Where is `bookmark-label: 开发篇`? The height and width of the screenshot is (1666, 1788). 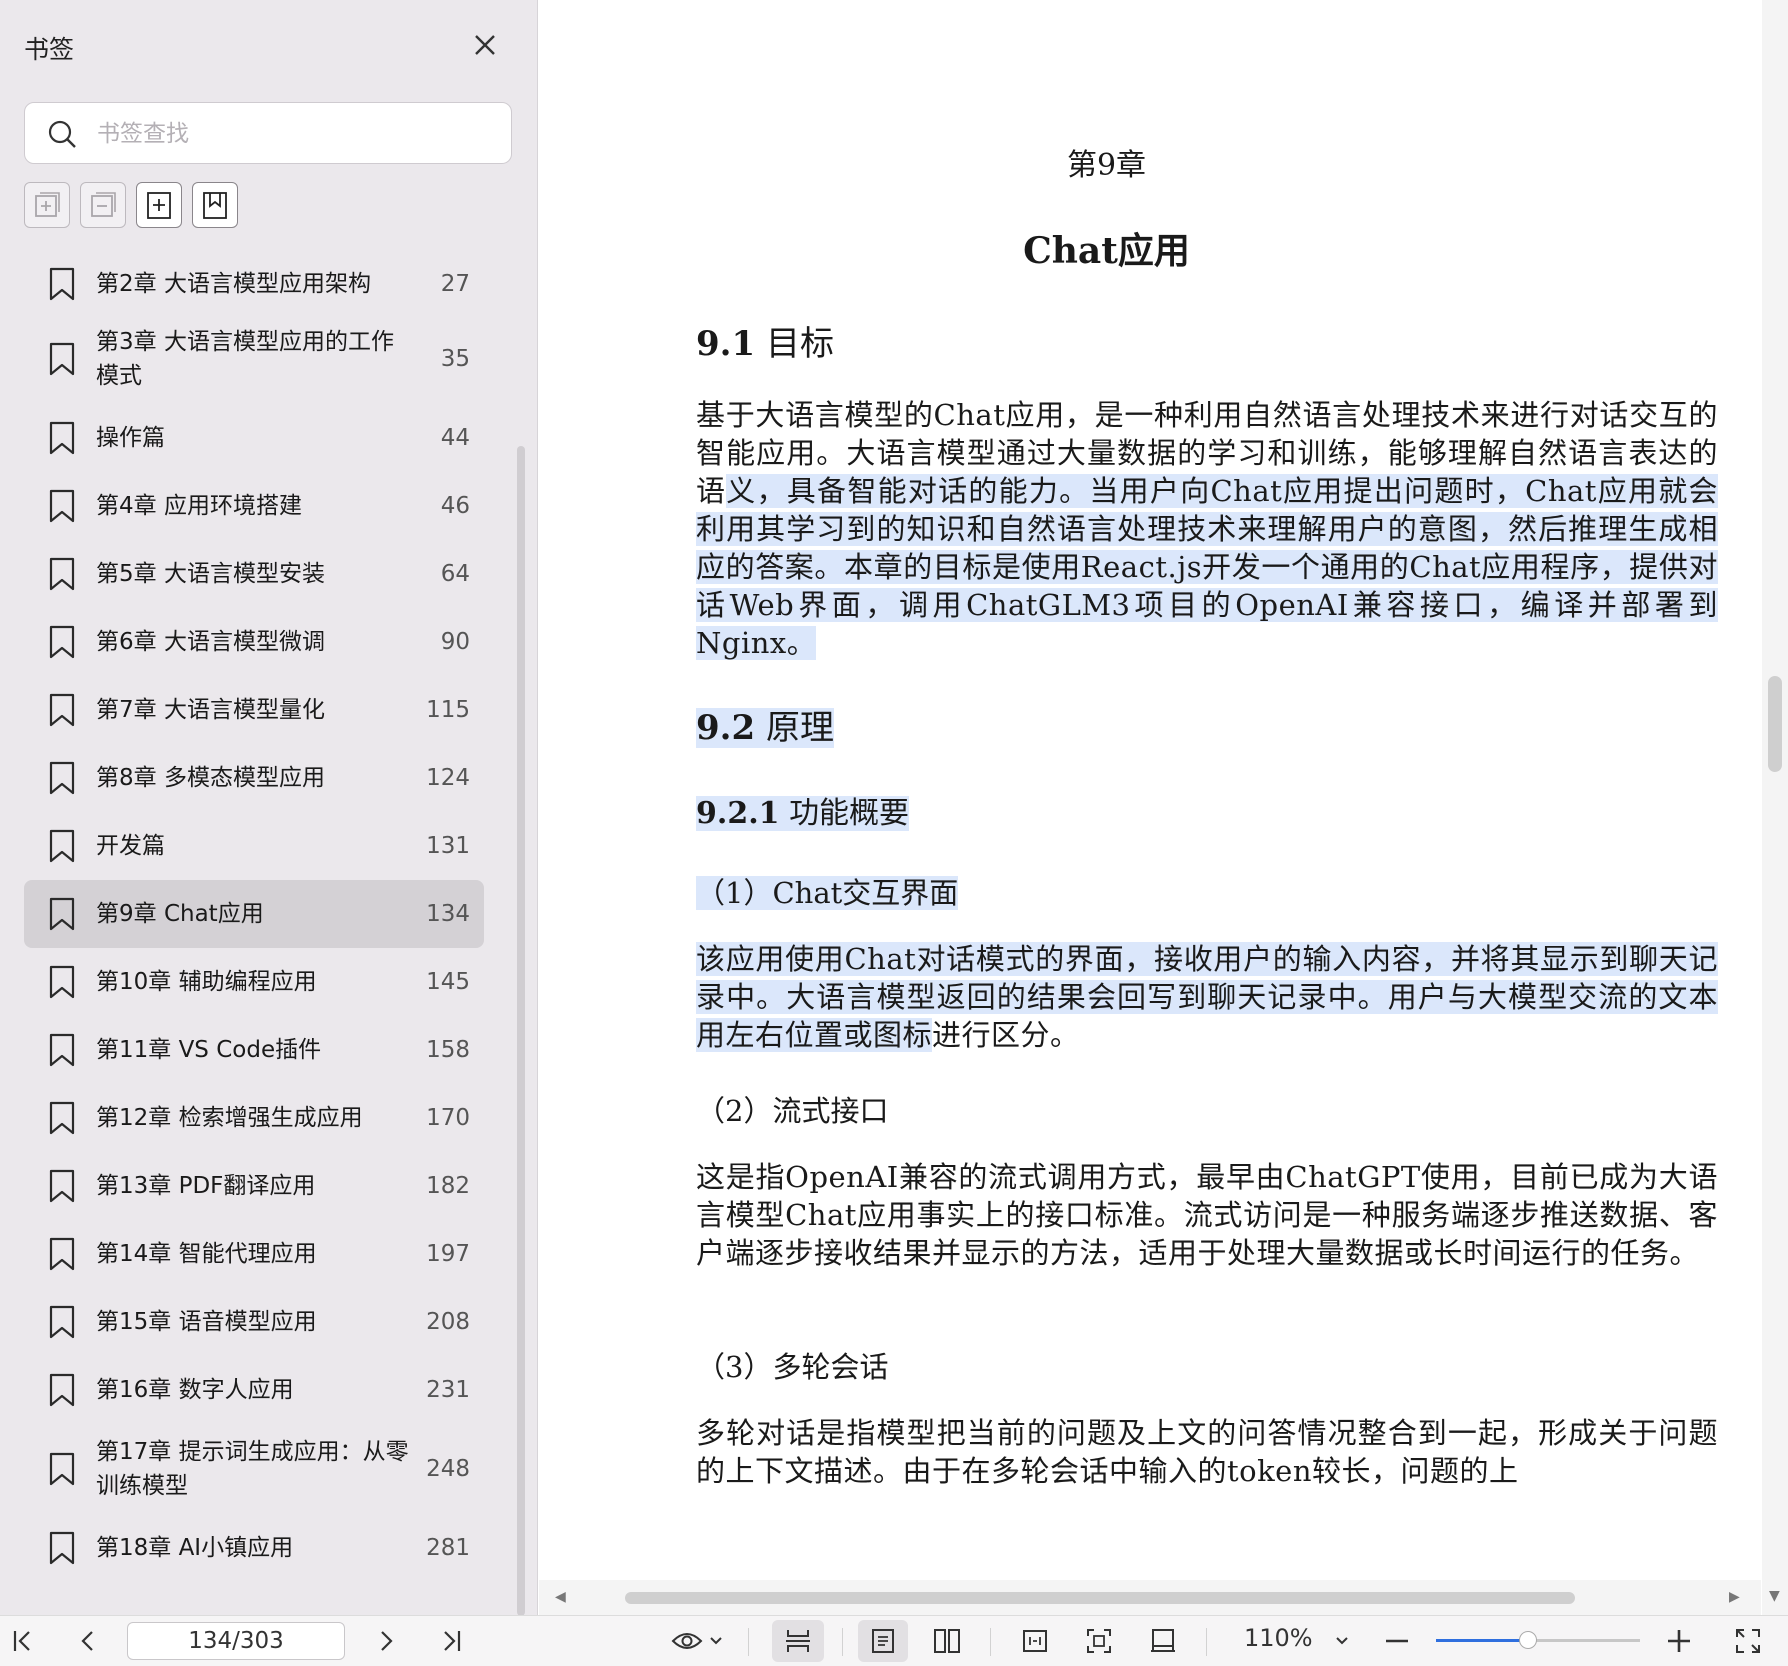 bookmark-label: 开发篇 is located at coordinates (130, 846).